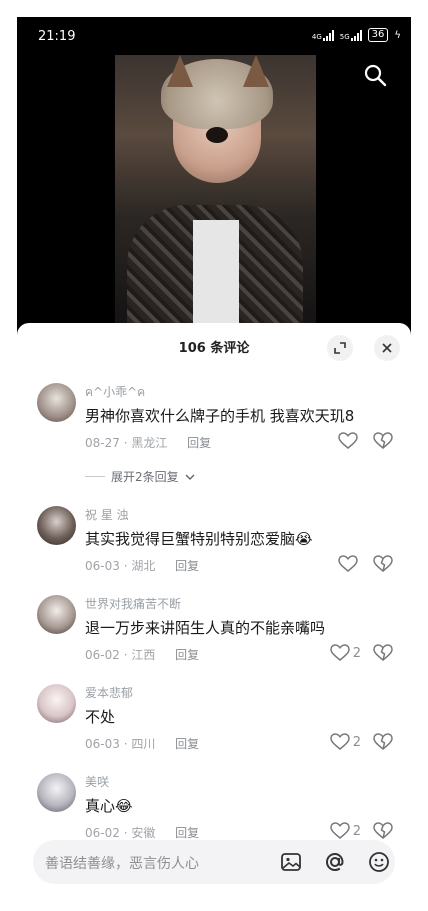  I want to click on close-icon, so click(387, 348).